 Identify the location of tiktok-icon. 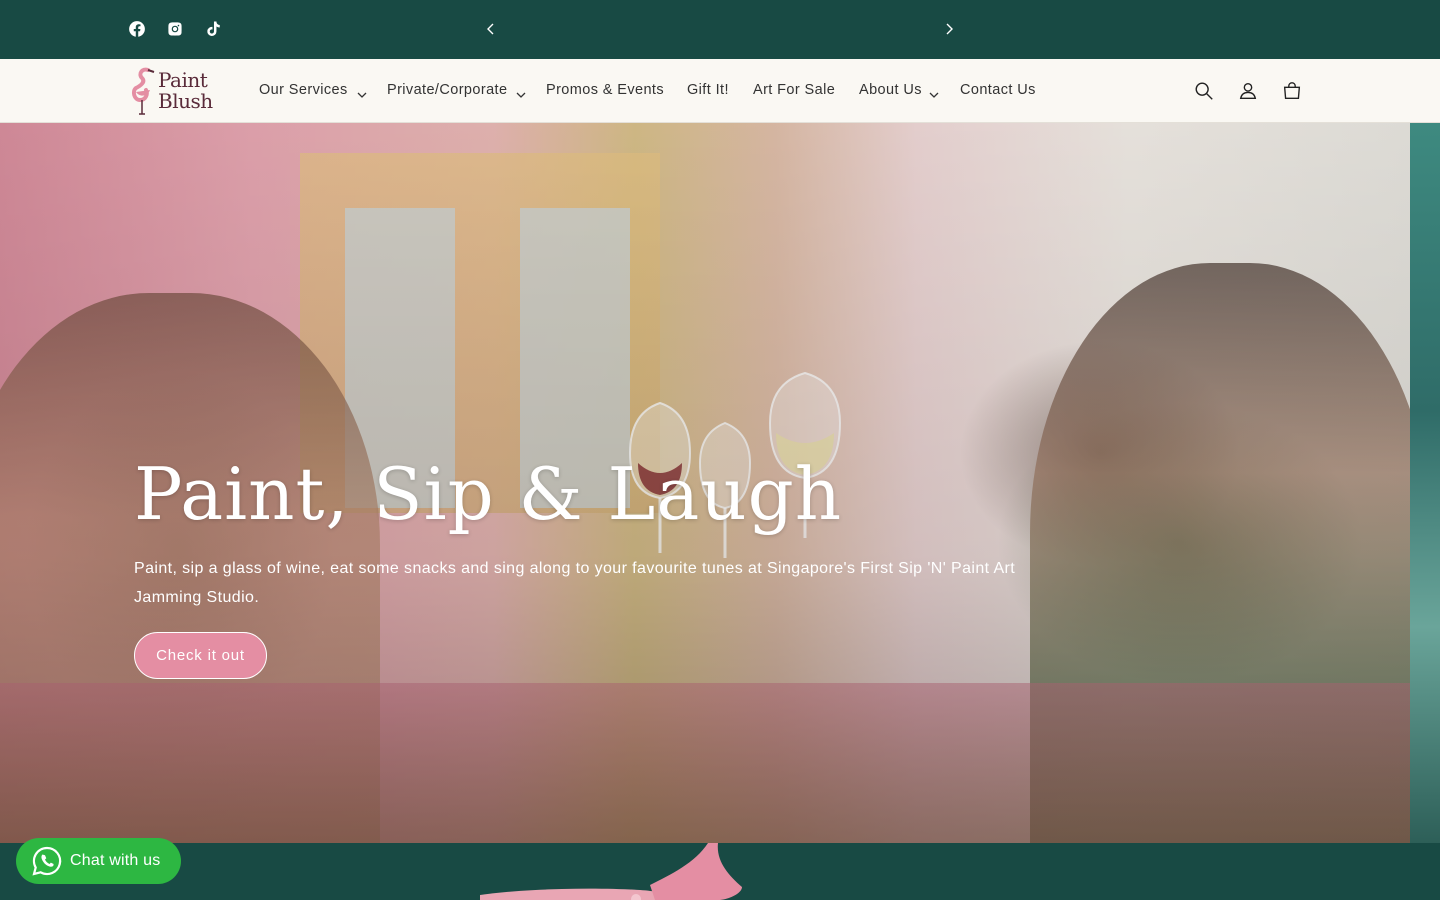
(213, 29).